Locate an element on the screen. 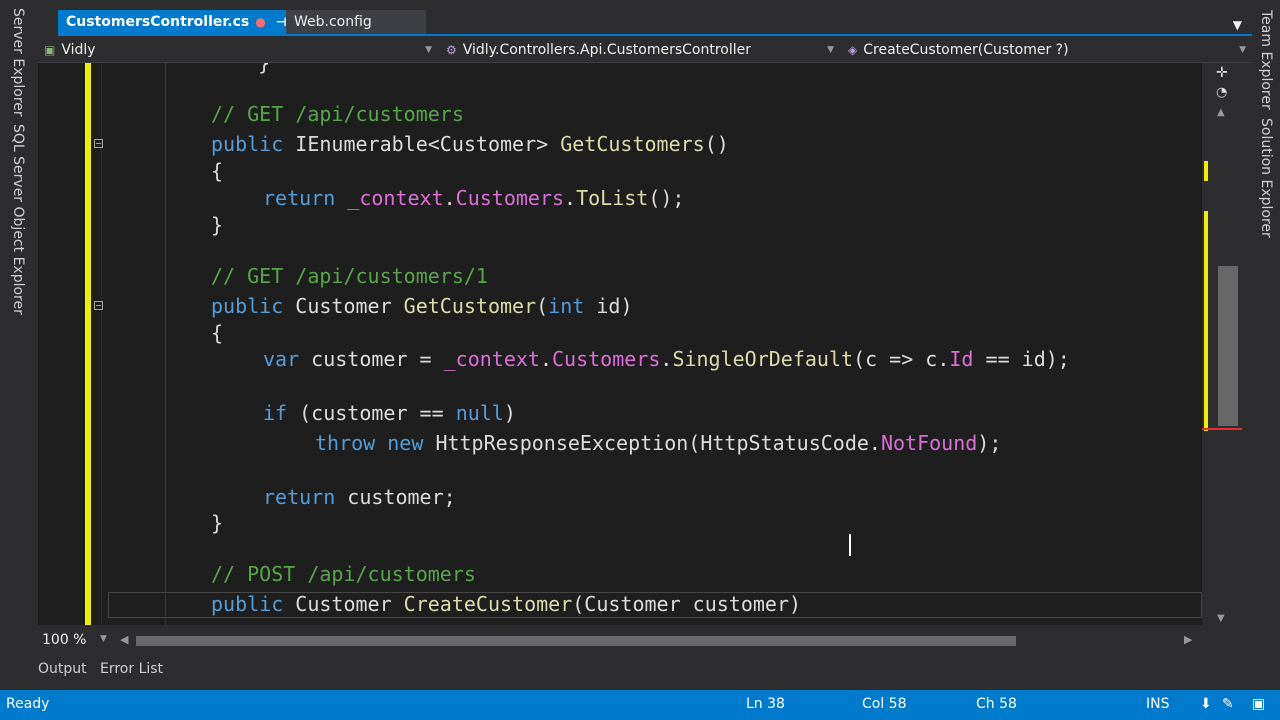 Image resolution: width=1280 pixels, height=720 pixels. status-ready: Ready is located at coordinates (28, 704).